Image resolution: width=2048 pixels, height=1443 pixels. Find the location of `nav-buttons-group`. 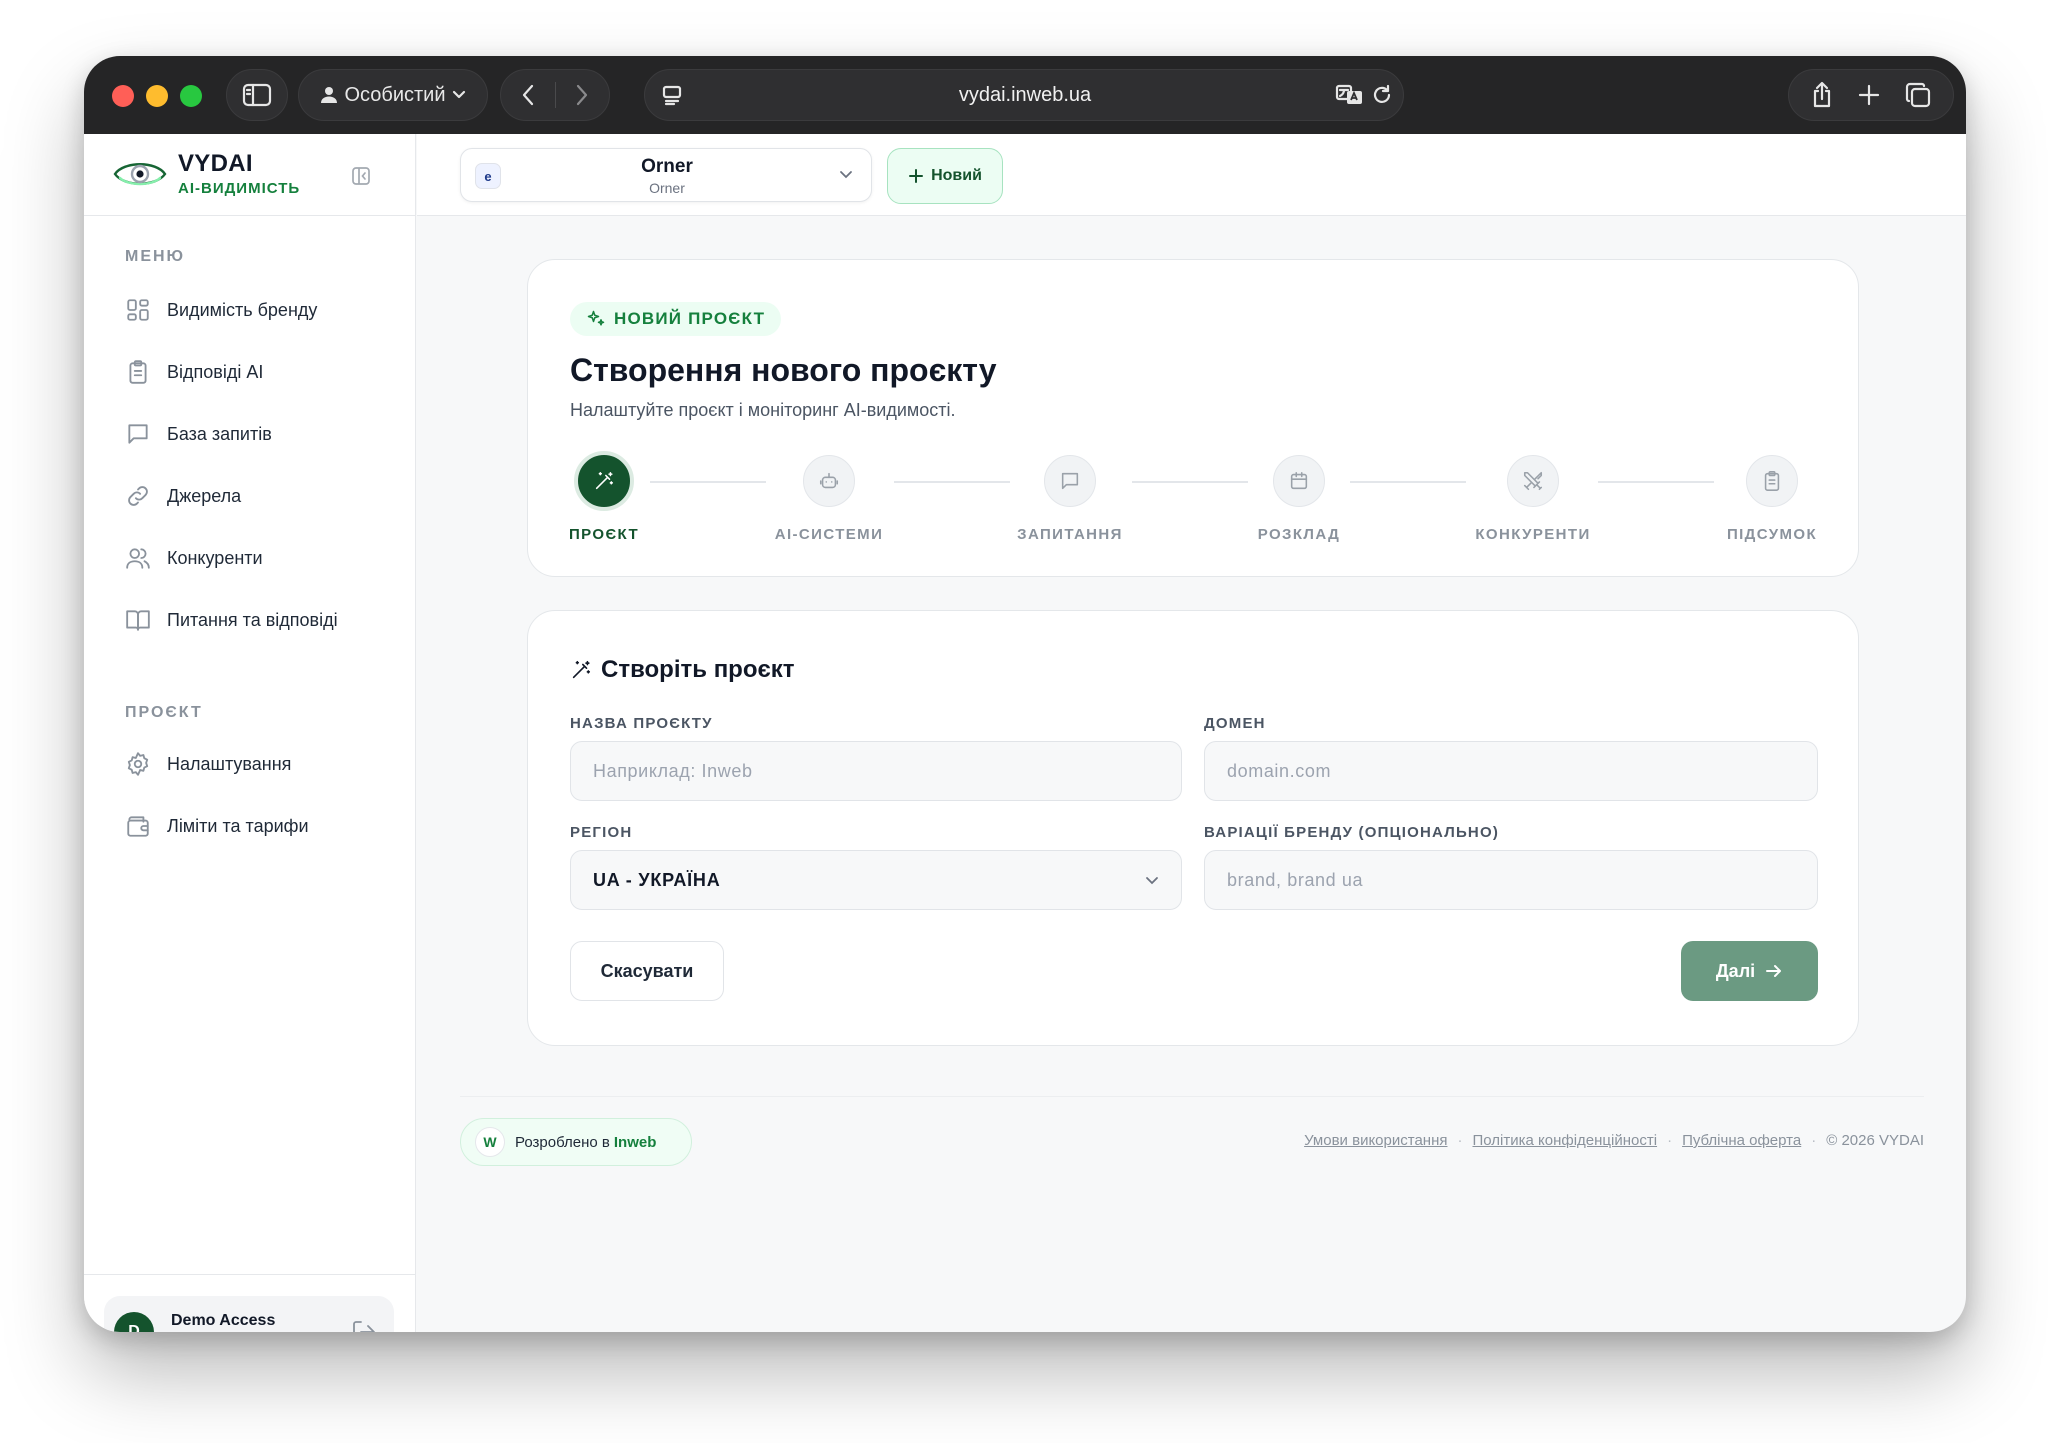

nav-buttons-group is located at coordinates (555, 95).